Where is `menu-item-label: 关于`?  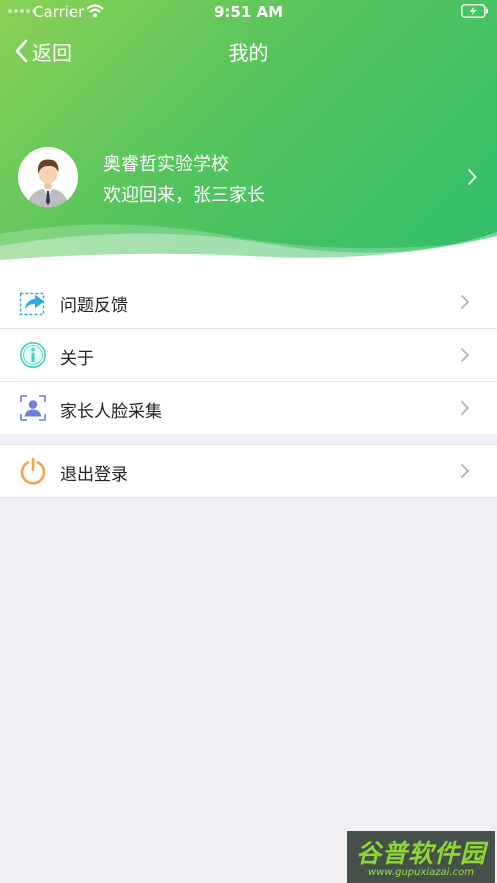 menu-item-label: 关于 is located at coordinates (77, 359).